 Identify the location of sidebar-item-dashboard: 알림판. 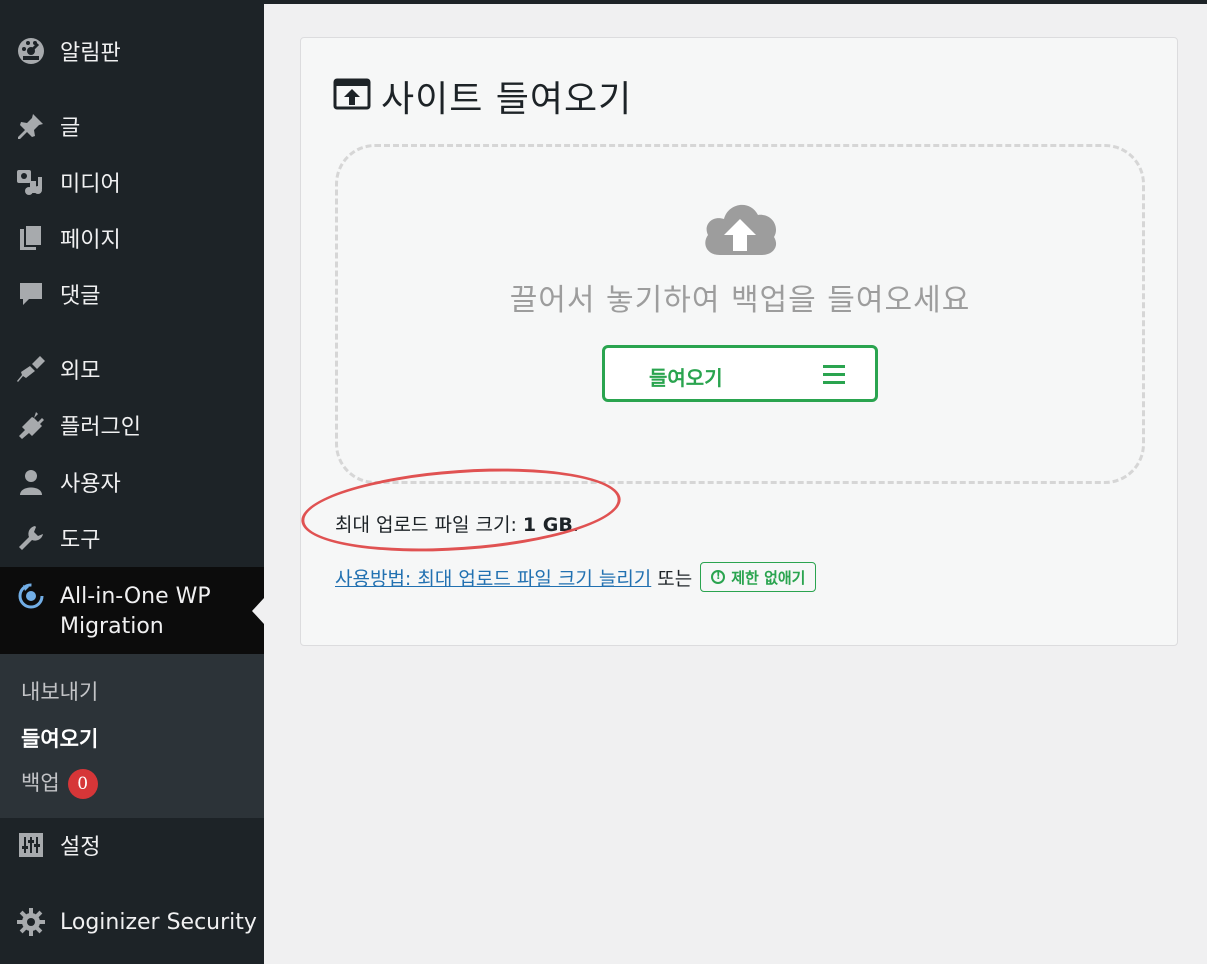
(132, 51).